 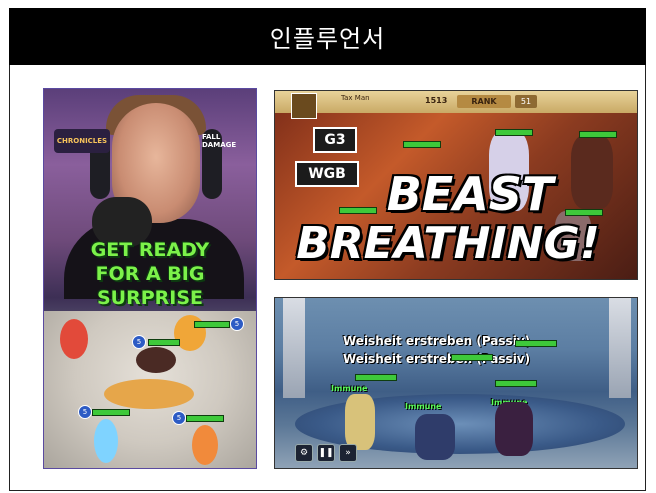 I want to click on channel-logo-right: FALL DAMAGE, so click(x=219, y=141).